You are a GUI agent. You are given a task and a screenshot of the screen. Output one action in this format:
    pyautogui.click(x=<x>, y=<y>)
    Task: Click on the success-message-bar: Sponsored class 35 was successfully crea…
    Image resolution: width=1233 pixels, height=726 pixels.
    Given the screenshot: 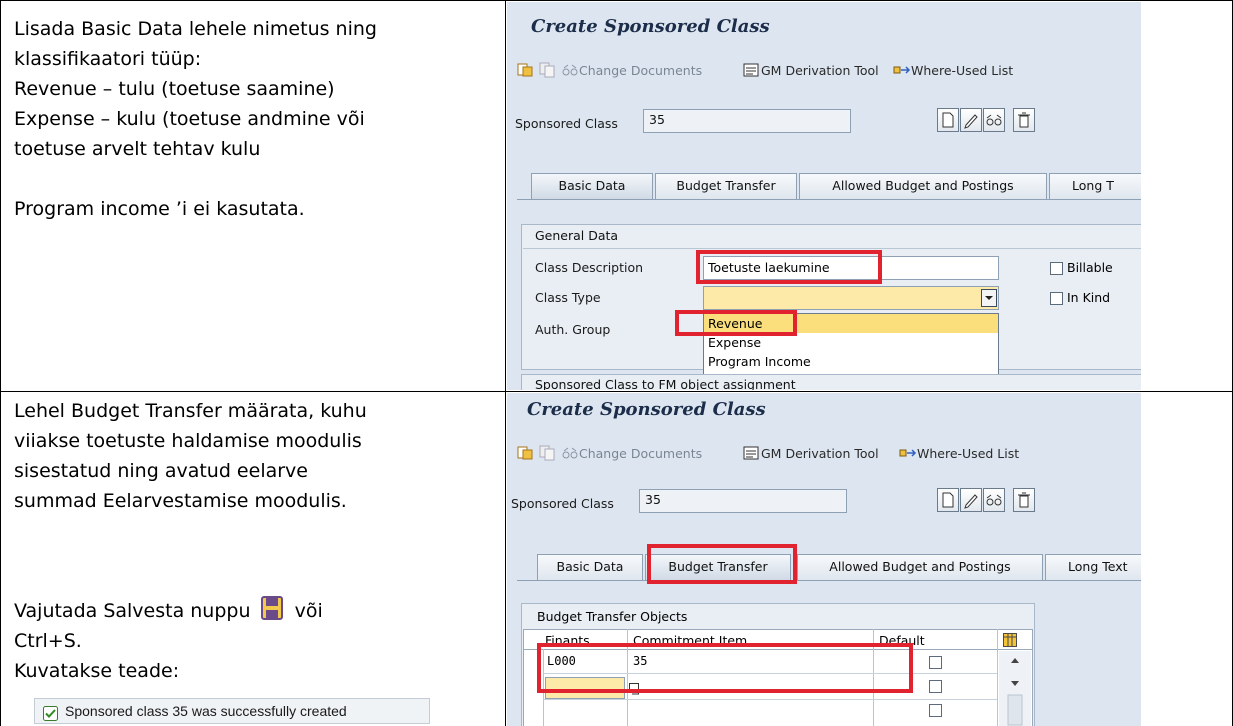 What is the action you would take?
    pyautogui.click(x=232, y=711)
    